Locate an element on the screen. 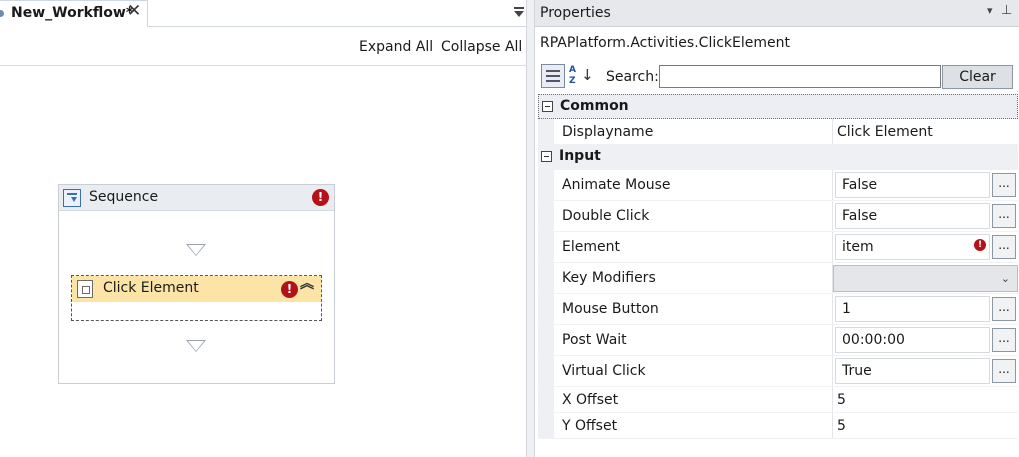  sequence-icon is located at coordinates (72, 198).